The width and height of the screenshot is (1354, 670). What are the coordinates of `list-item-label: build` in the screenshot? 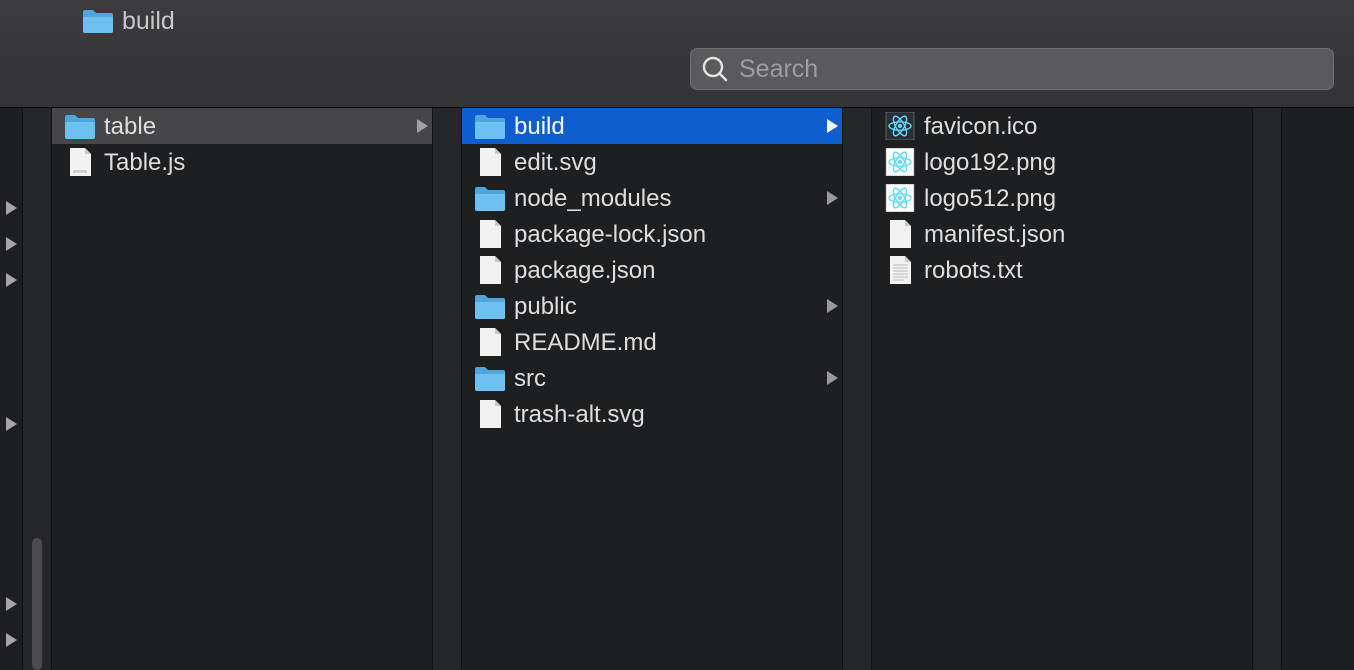 It's located at (539, 126).